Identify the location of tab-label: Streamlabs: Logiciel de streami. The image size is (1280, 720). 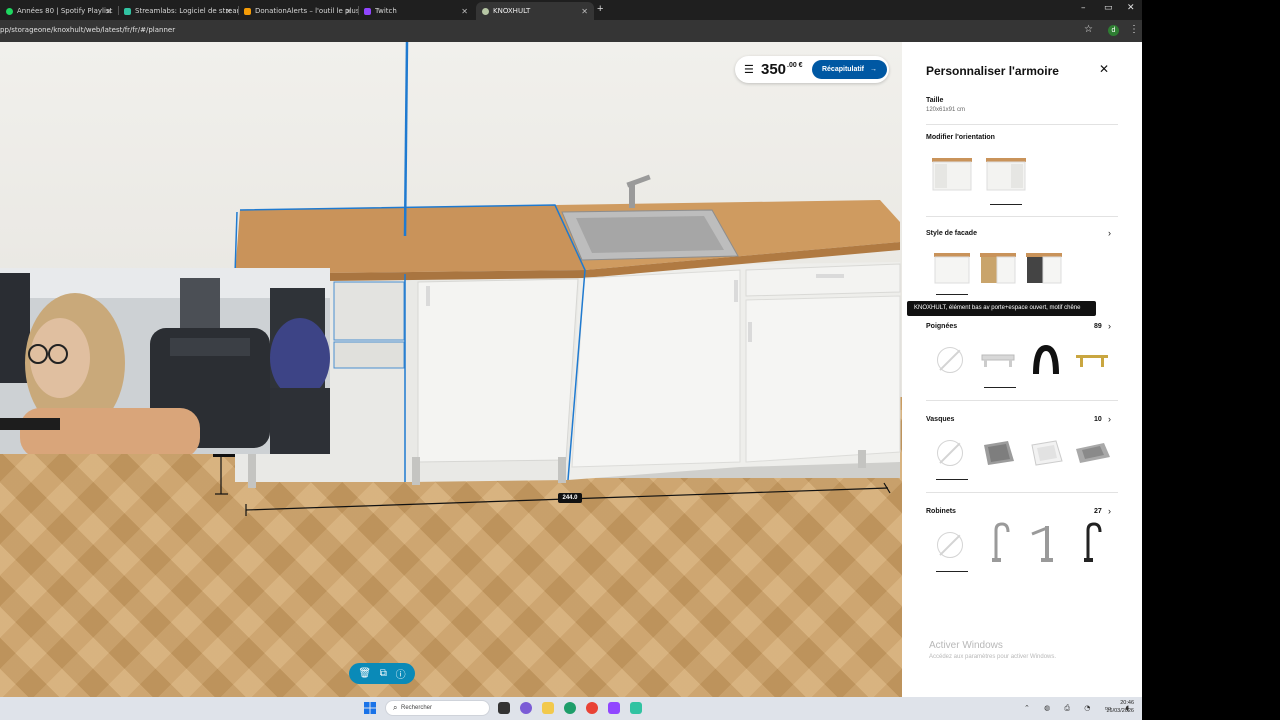
(186, 11).